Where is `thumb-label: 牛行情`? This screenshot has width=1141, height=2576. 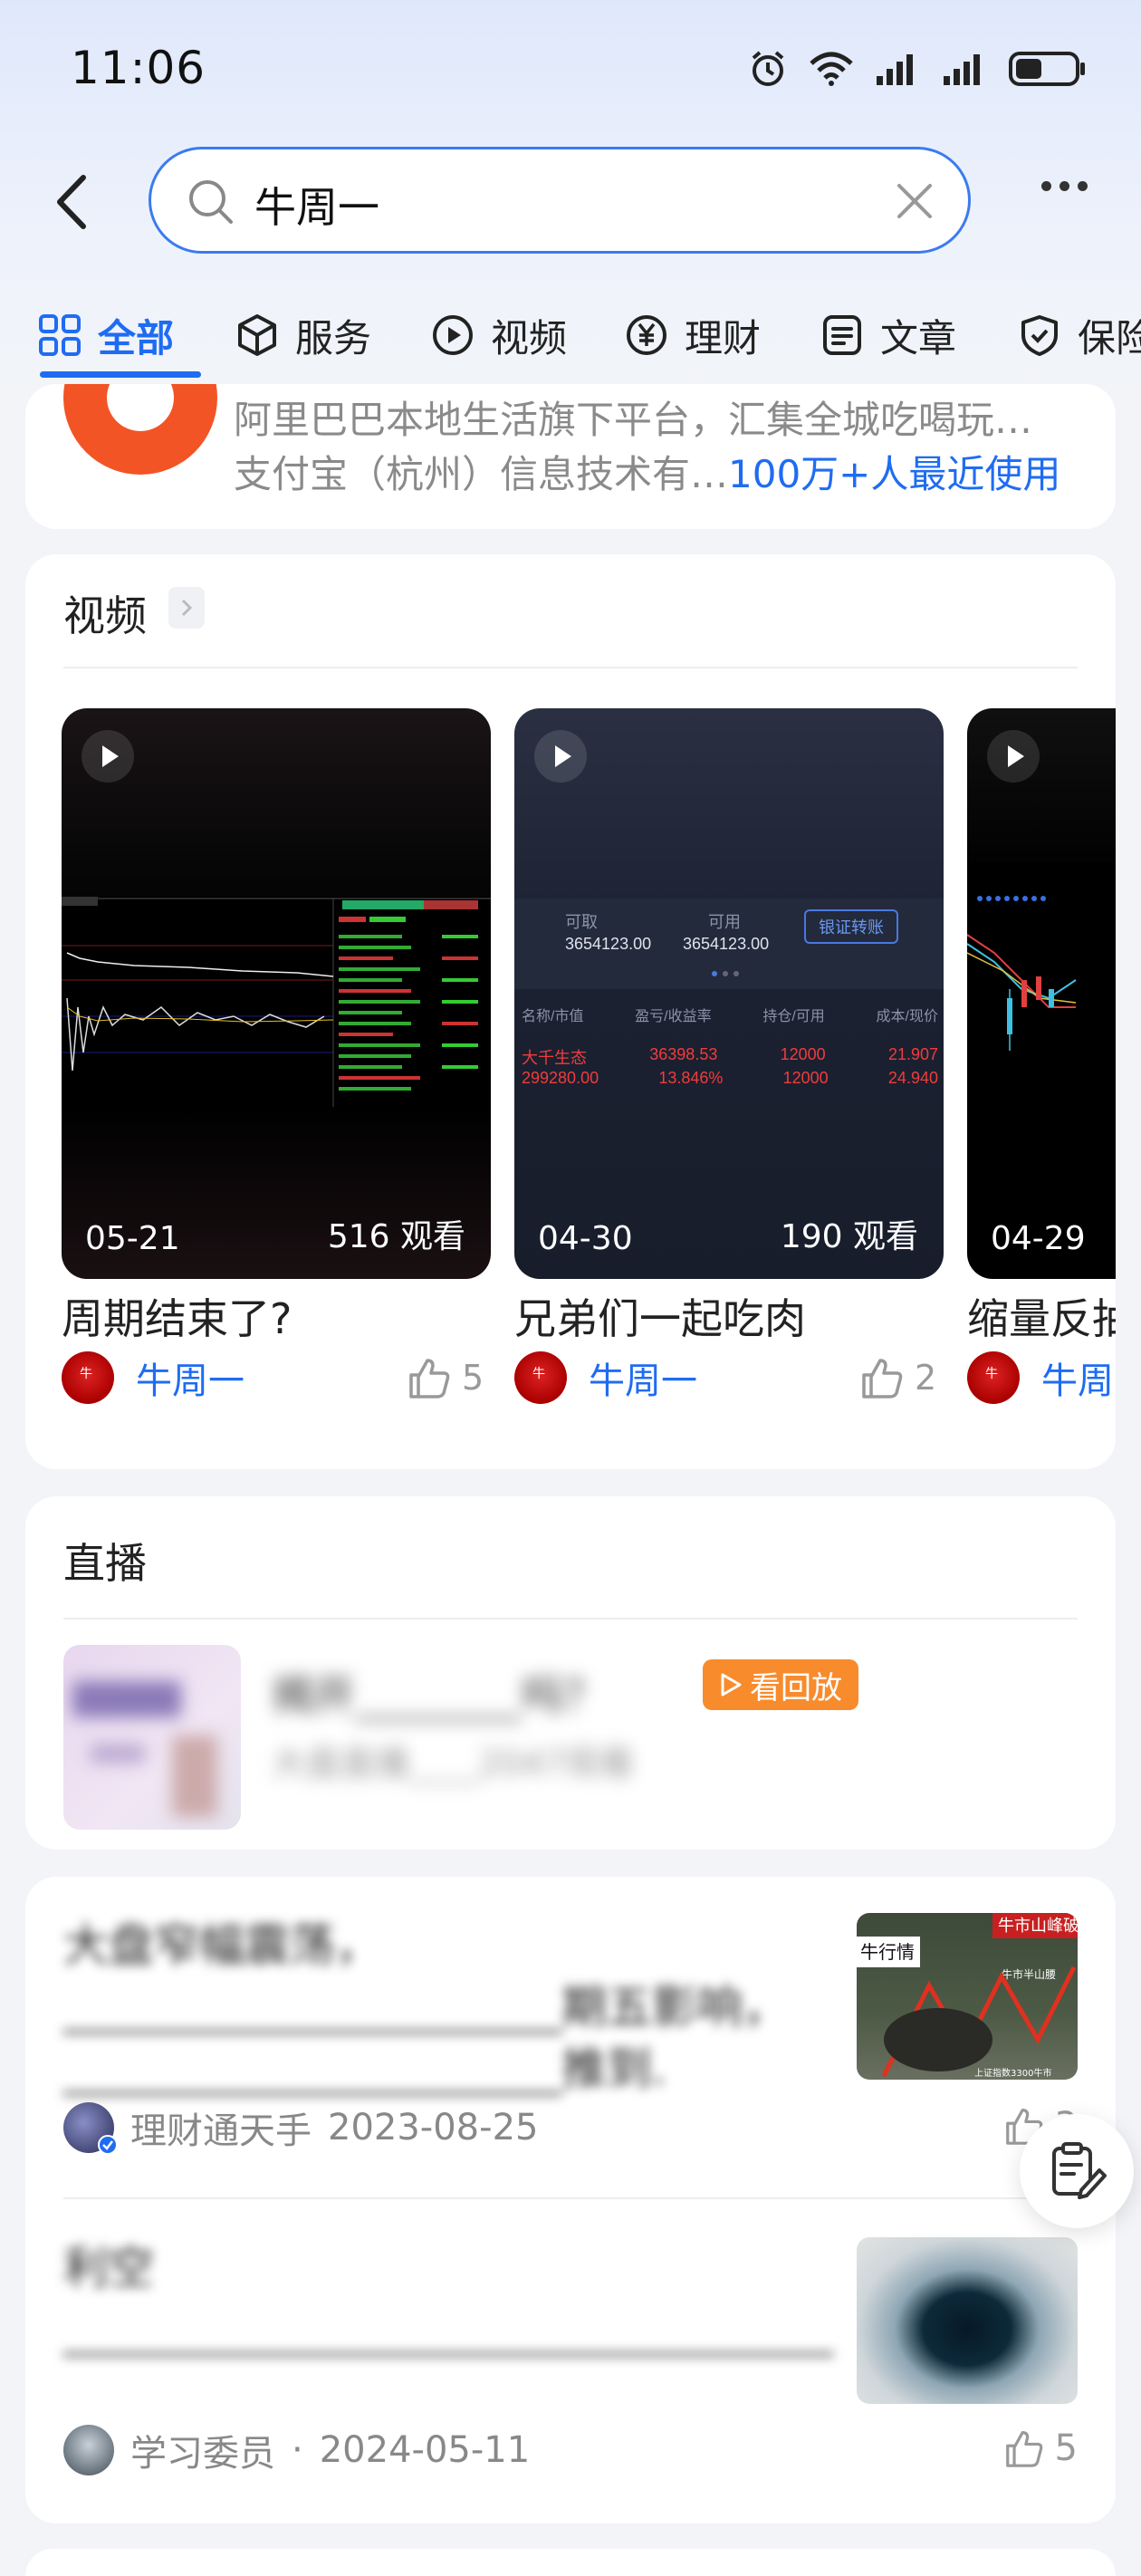
thumb-label: 牛行情 is located at coordinates (888, 1952).